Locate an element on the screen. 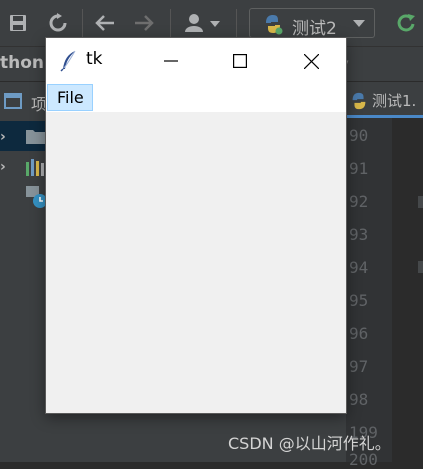 The image size is (423, 469). minimize-button is located at coordinates (171, 61).